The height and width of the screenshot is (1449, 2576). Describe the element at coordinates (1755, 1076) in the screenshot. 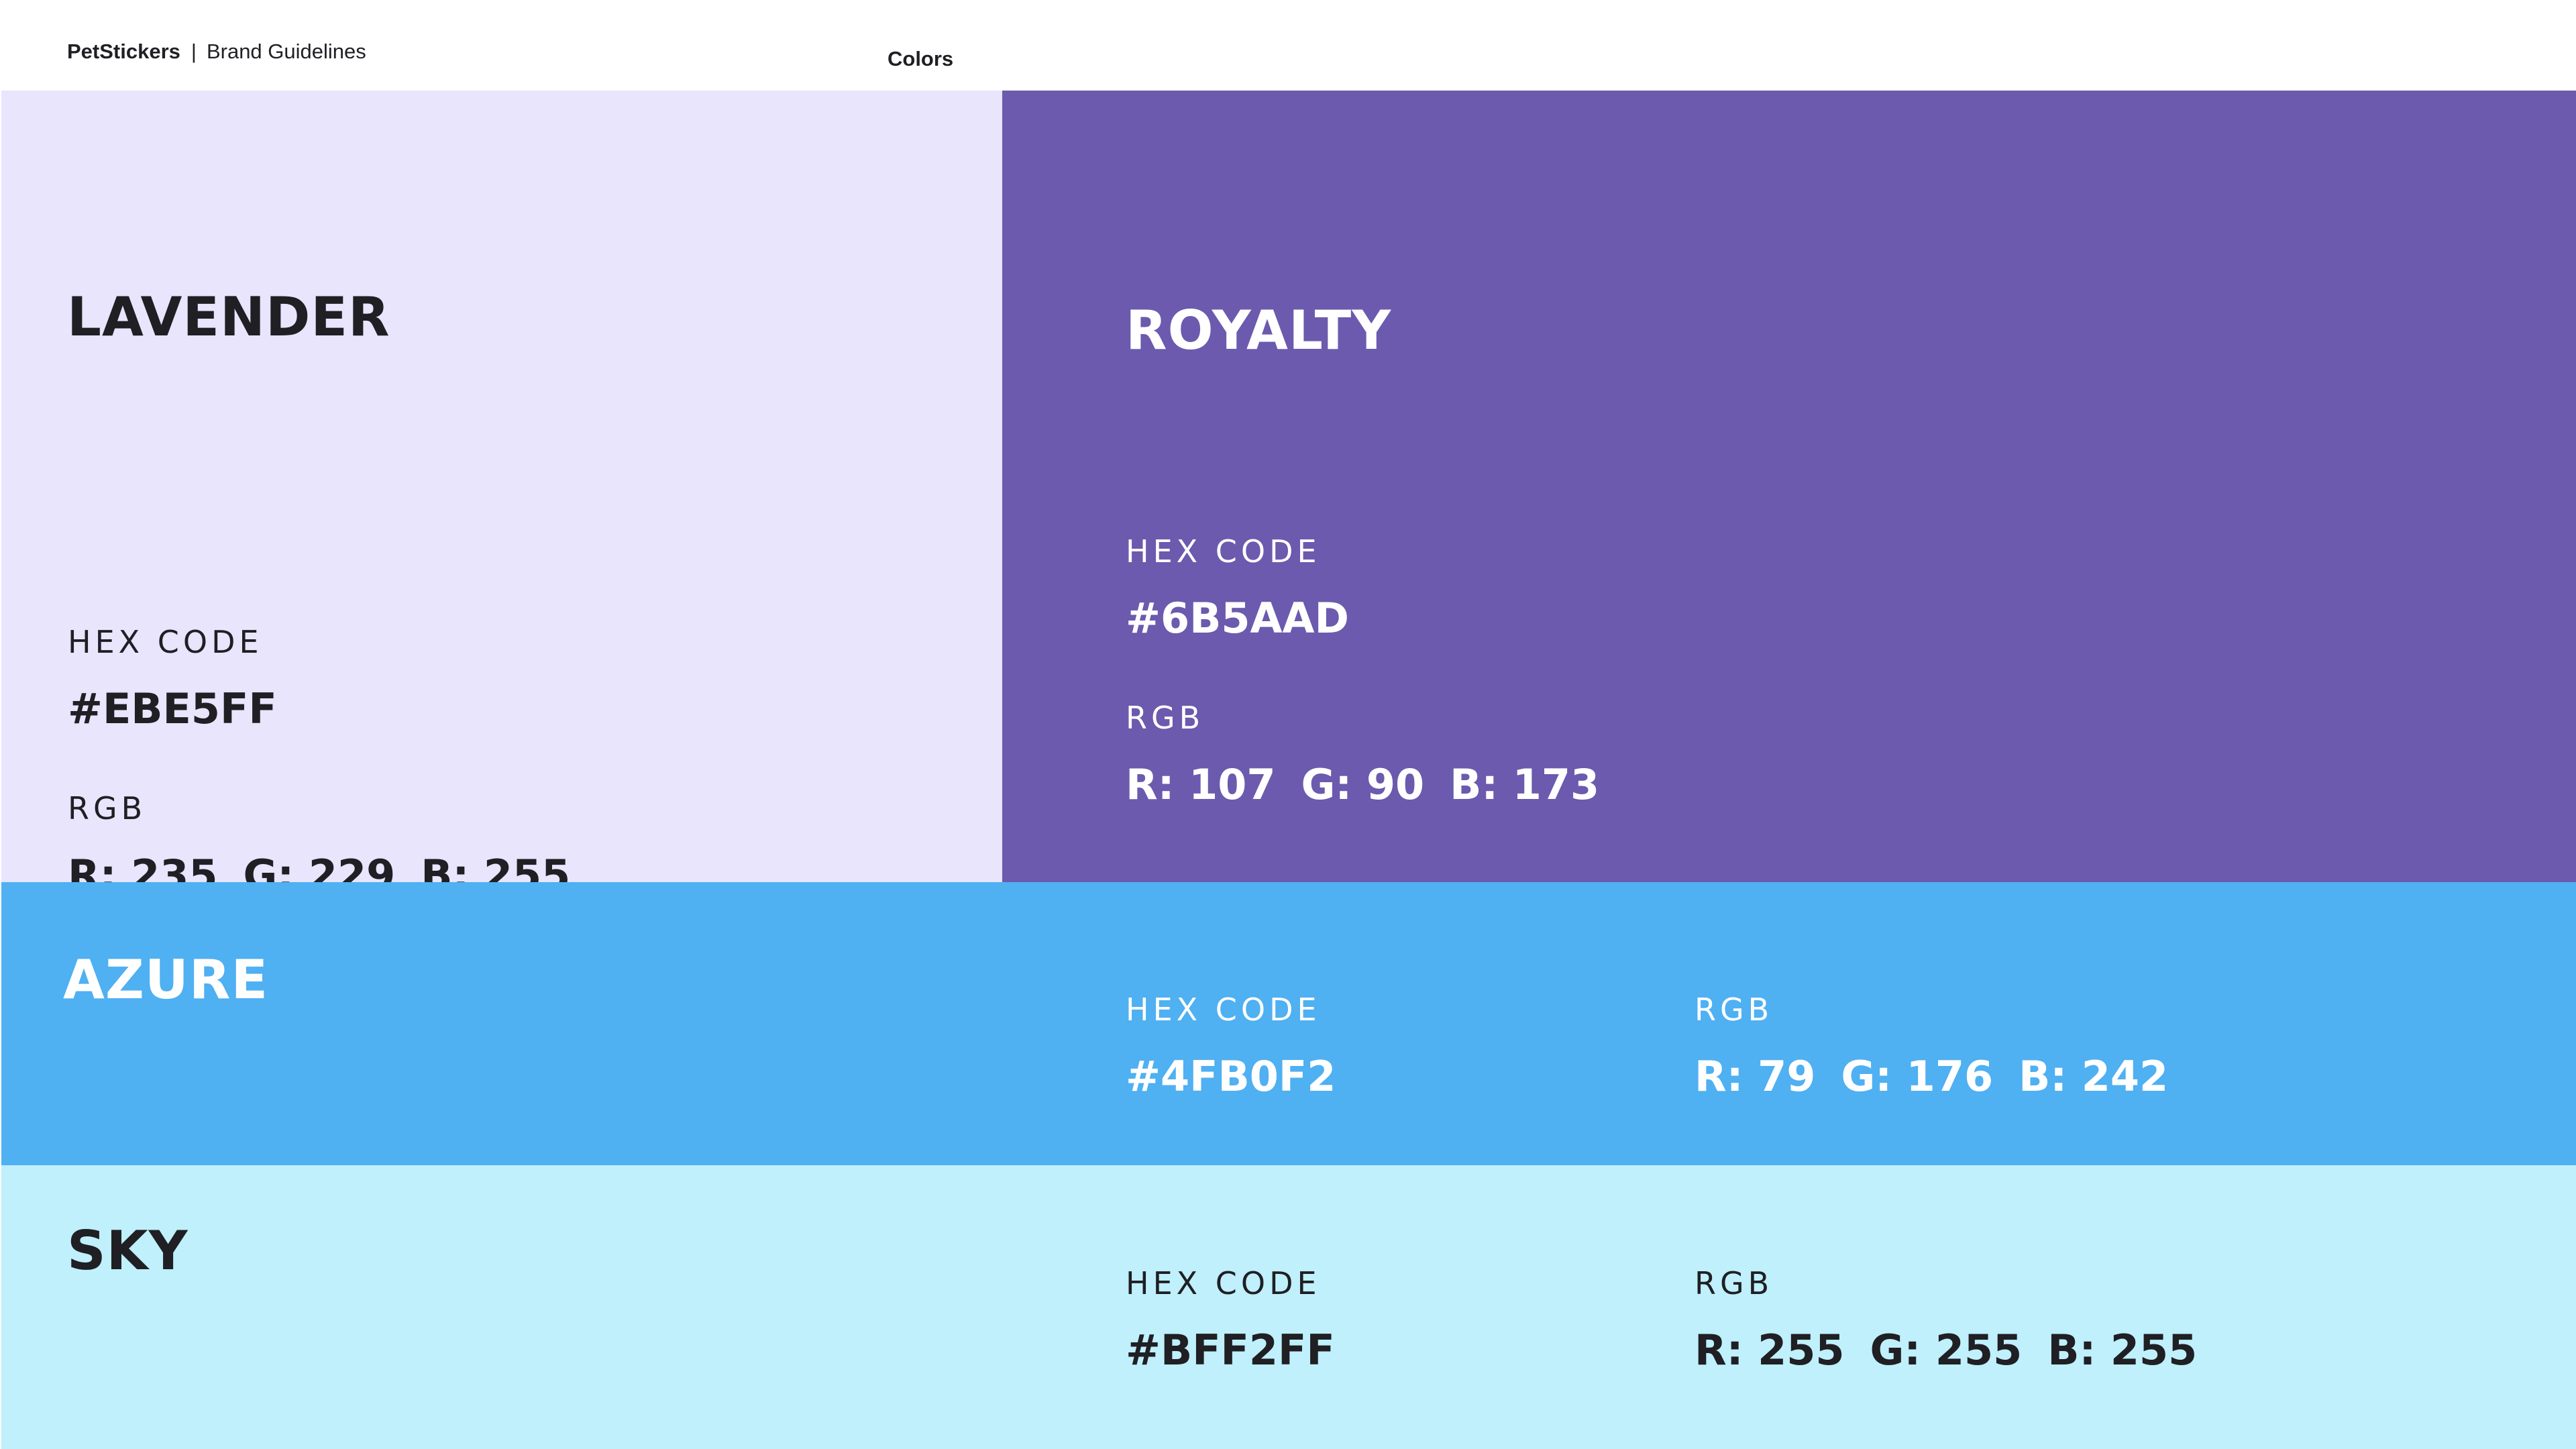

I see `rgb-red-value: R: 79` at that location.